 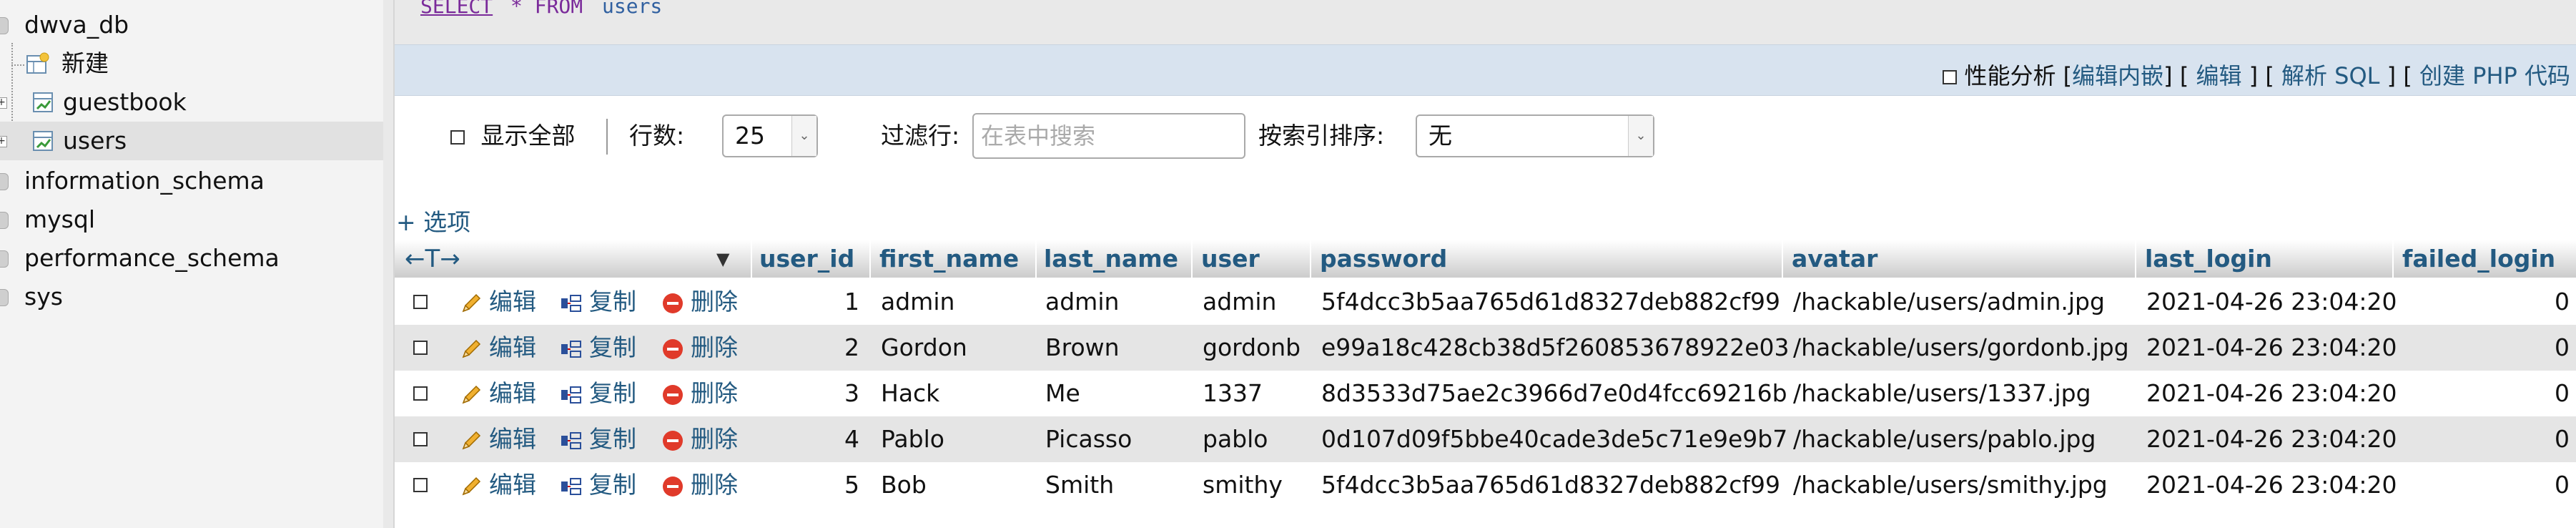 What do you see at coordinates (806, 259) in the screenshot?
I see `column-header-user_id: user_id` at bounding box center [806, 259].